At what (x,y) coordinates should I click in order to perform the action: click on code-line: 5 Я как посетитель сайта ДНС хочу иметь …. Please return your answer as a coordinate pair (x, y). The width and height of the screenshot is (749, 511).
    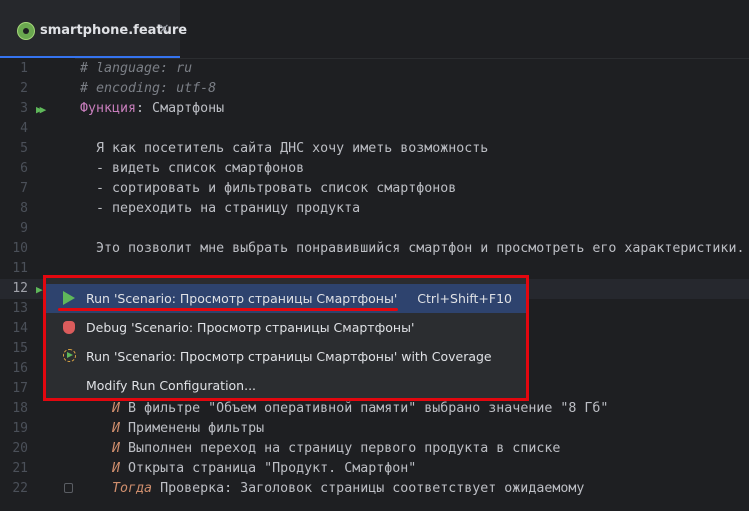
    Looking at the image, I should click on (374, 149).